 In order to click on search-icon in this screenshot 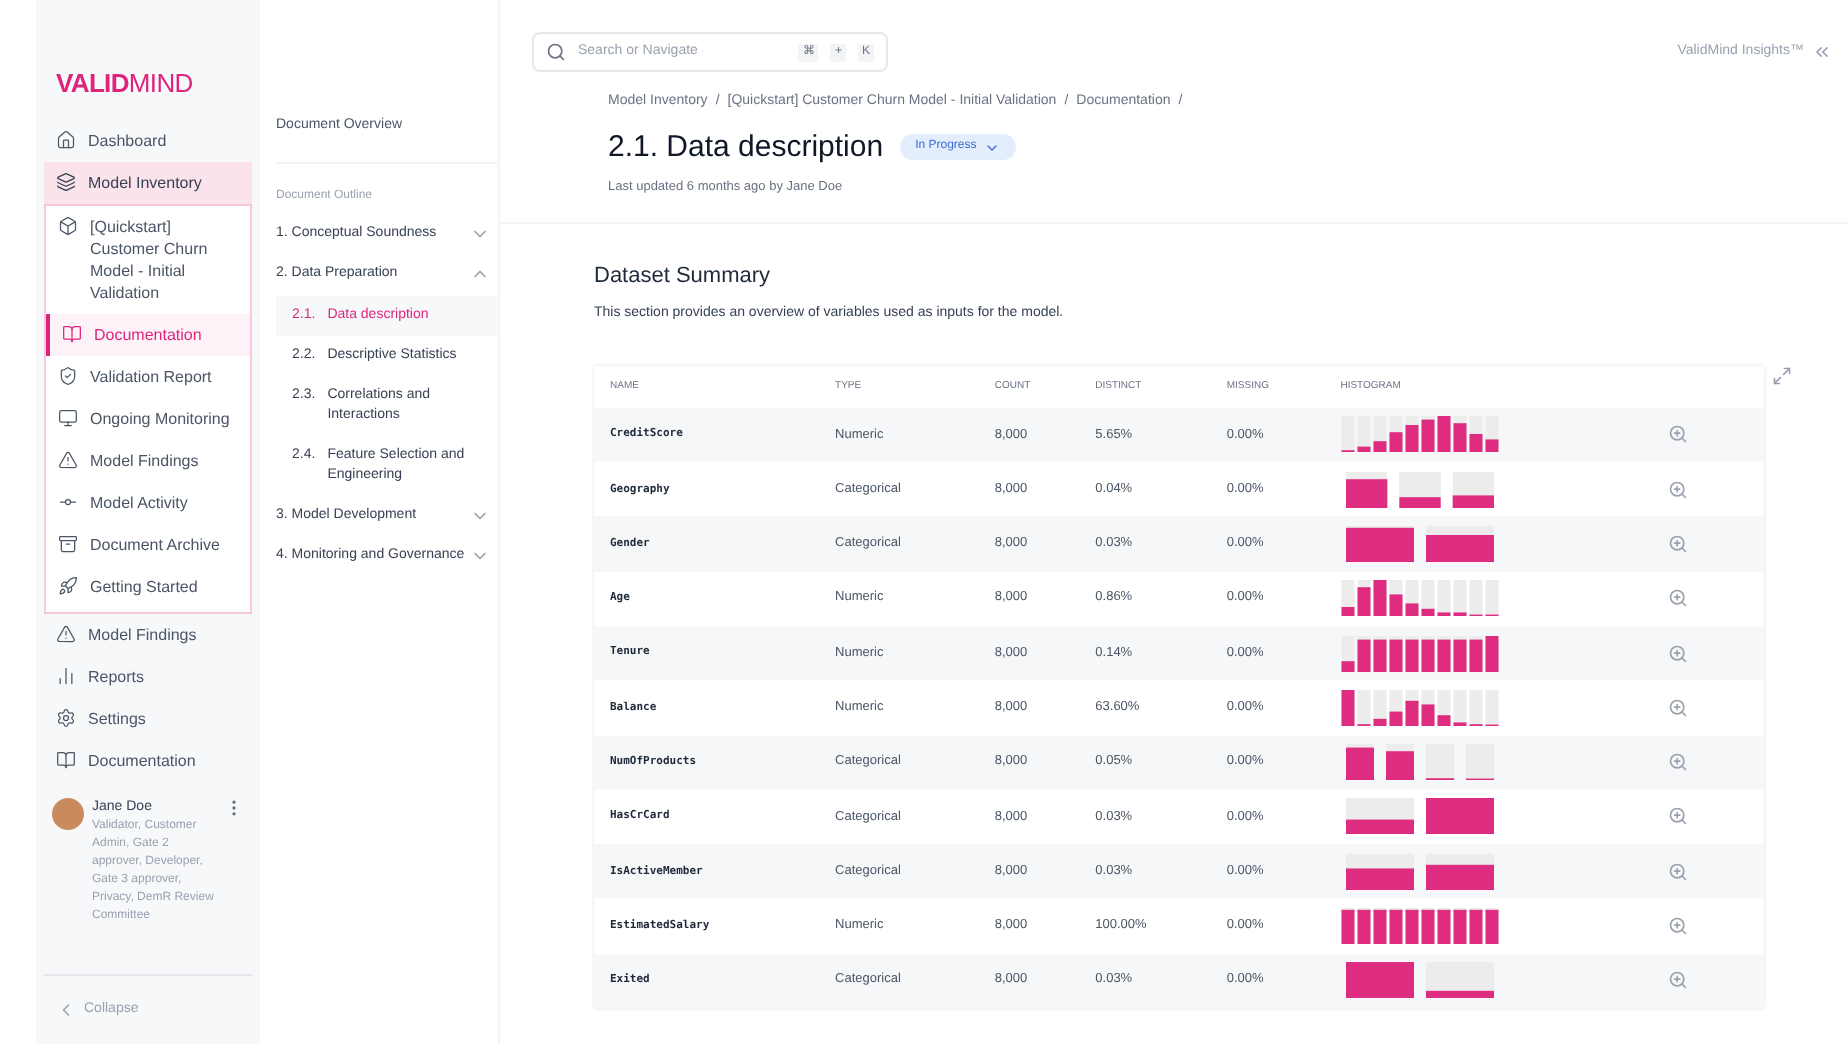, I will do `click(556, 52)`.